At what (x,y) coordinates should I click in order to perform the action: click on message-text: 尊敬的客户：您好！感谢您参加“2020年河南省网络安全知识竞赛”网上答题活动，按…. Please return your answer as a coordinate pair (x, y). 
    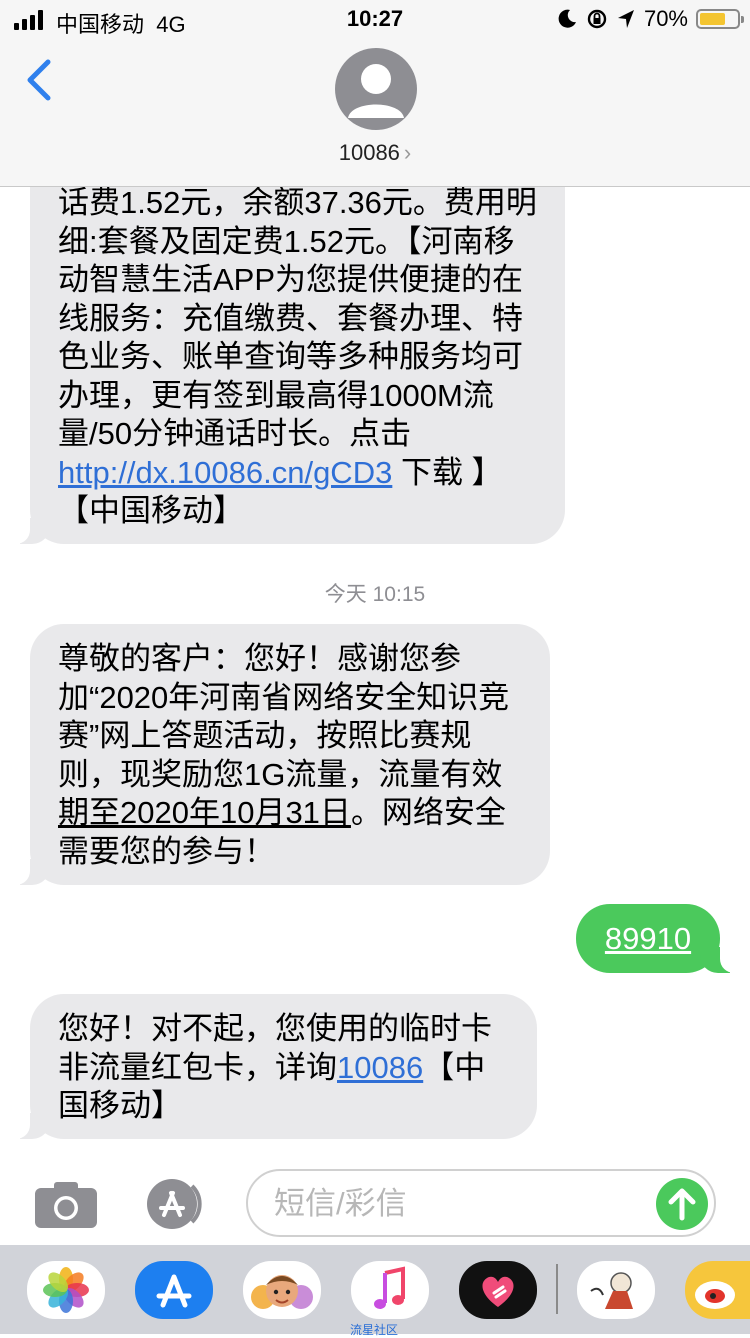
    Looking at the image, I should click on (290, 755).